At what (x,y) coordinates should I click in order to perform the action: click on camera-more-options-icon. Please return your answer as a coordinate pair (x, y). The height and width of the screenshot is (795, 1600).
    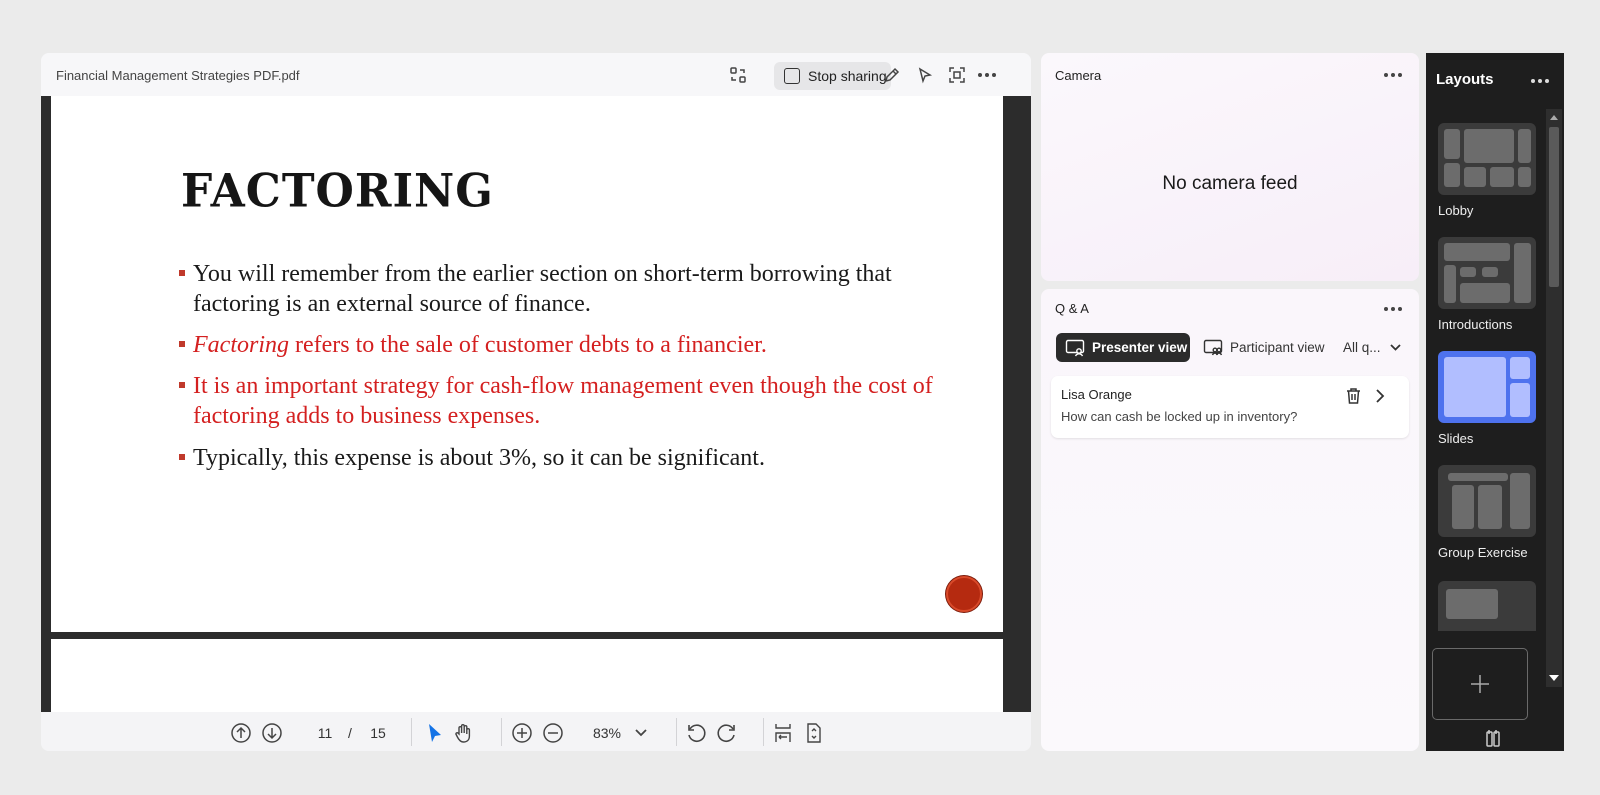
    Looking at the image, I should click on (1393, 75).